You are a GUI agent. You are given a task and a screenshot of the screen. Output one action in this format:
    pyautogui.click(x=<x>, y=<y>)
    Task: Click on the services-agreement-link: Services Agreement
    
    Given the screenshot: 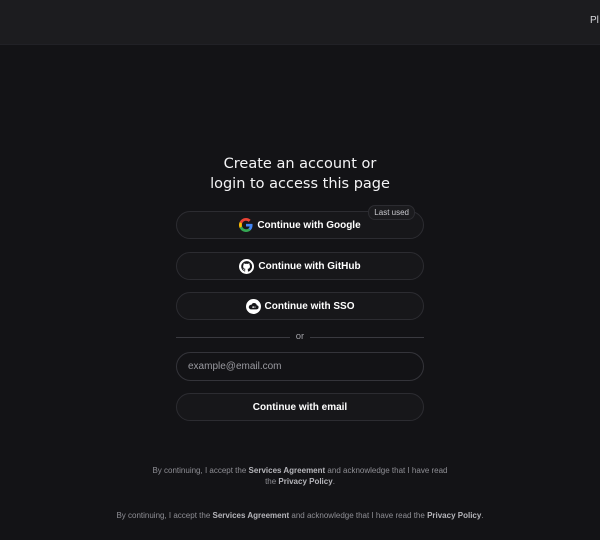 What is the action you would take?
    pyautogui.click(x=287, y=470)
    